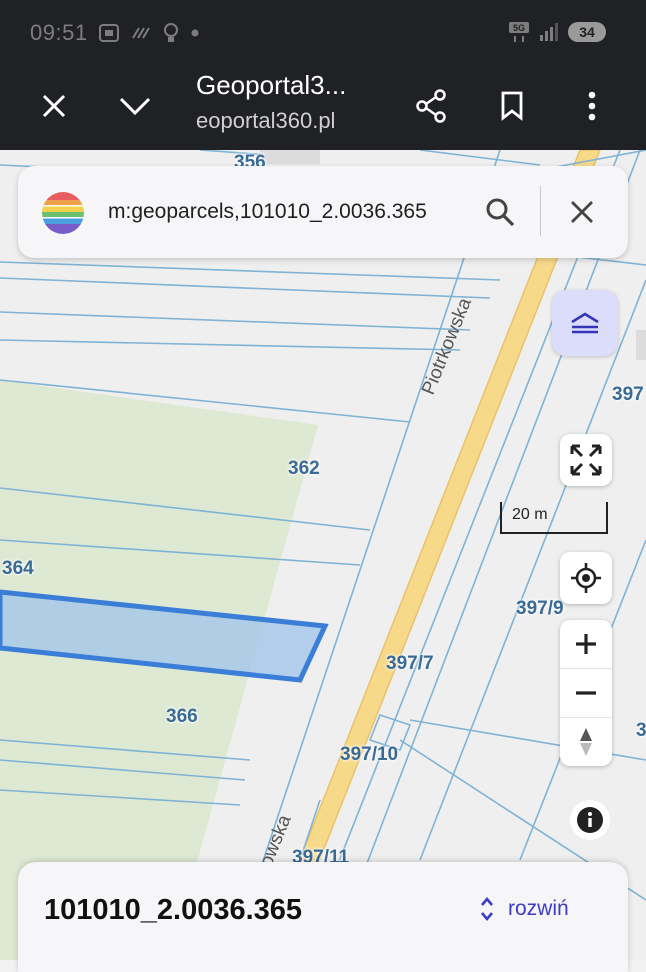 This screenshot has width=646, height=972. Describe the element at coordinates (63, 213) in the screenshot. I see `geoportal-logo-icon` at that location.